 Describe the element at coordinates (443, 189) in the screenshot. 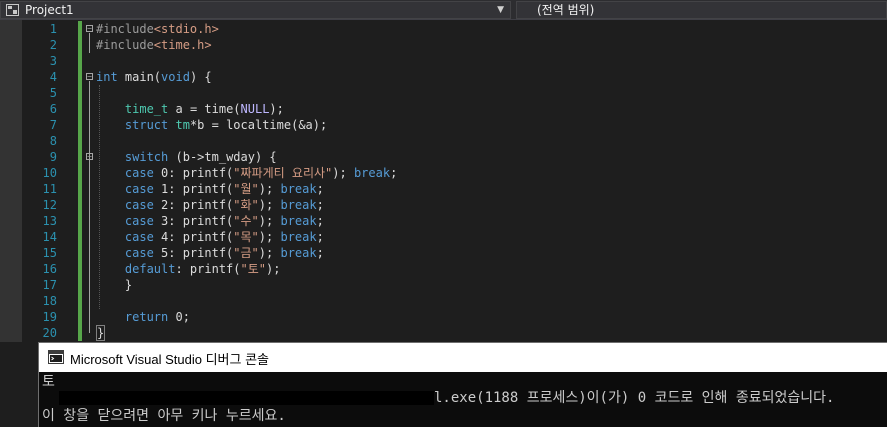

I see `code-line: 11 case 1: printf("월"); break;` at that location.